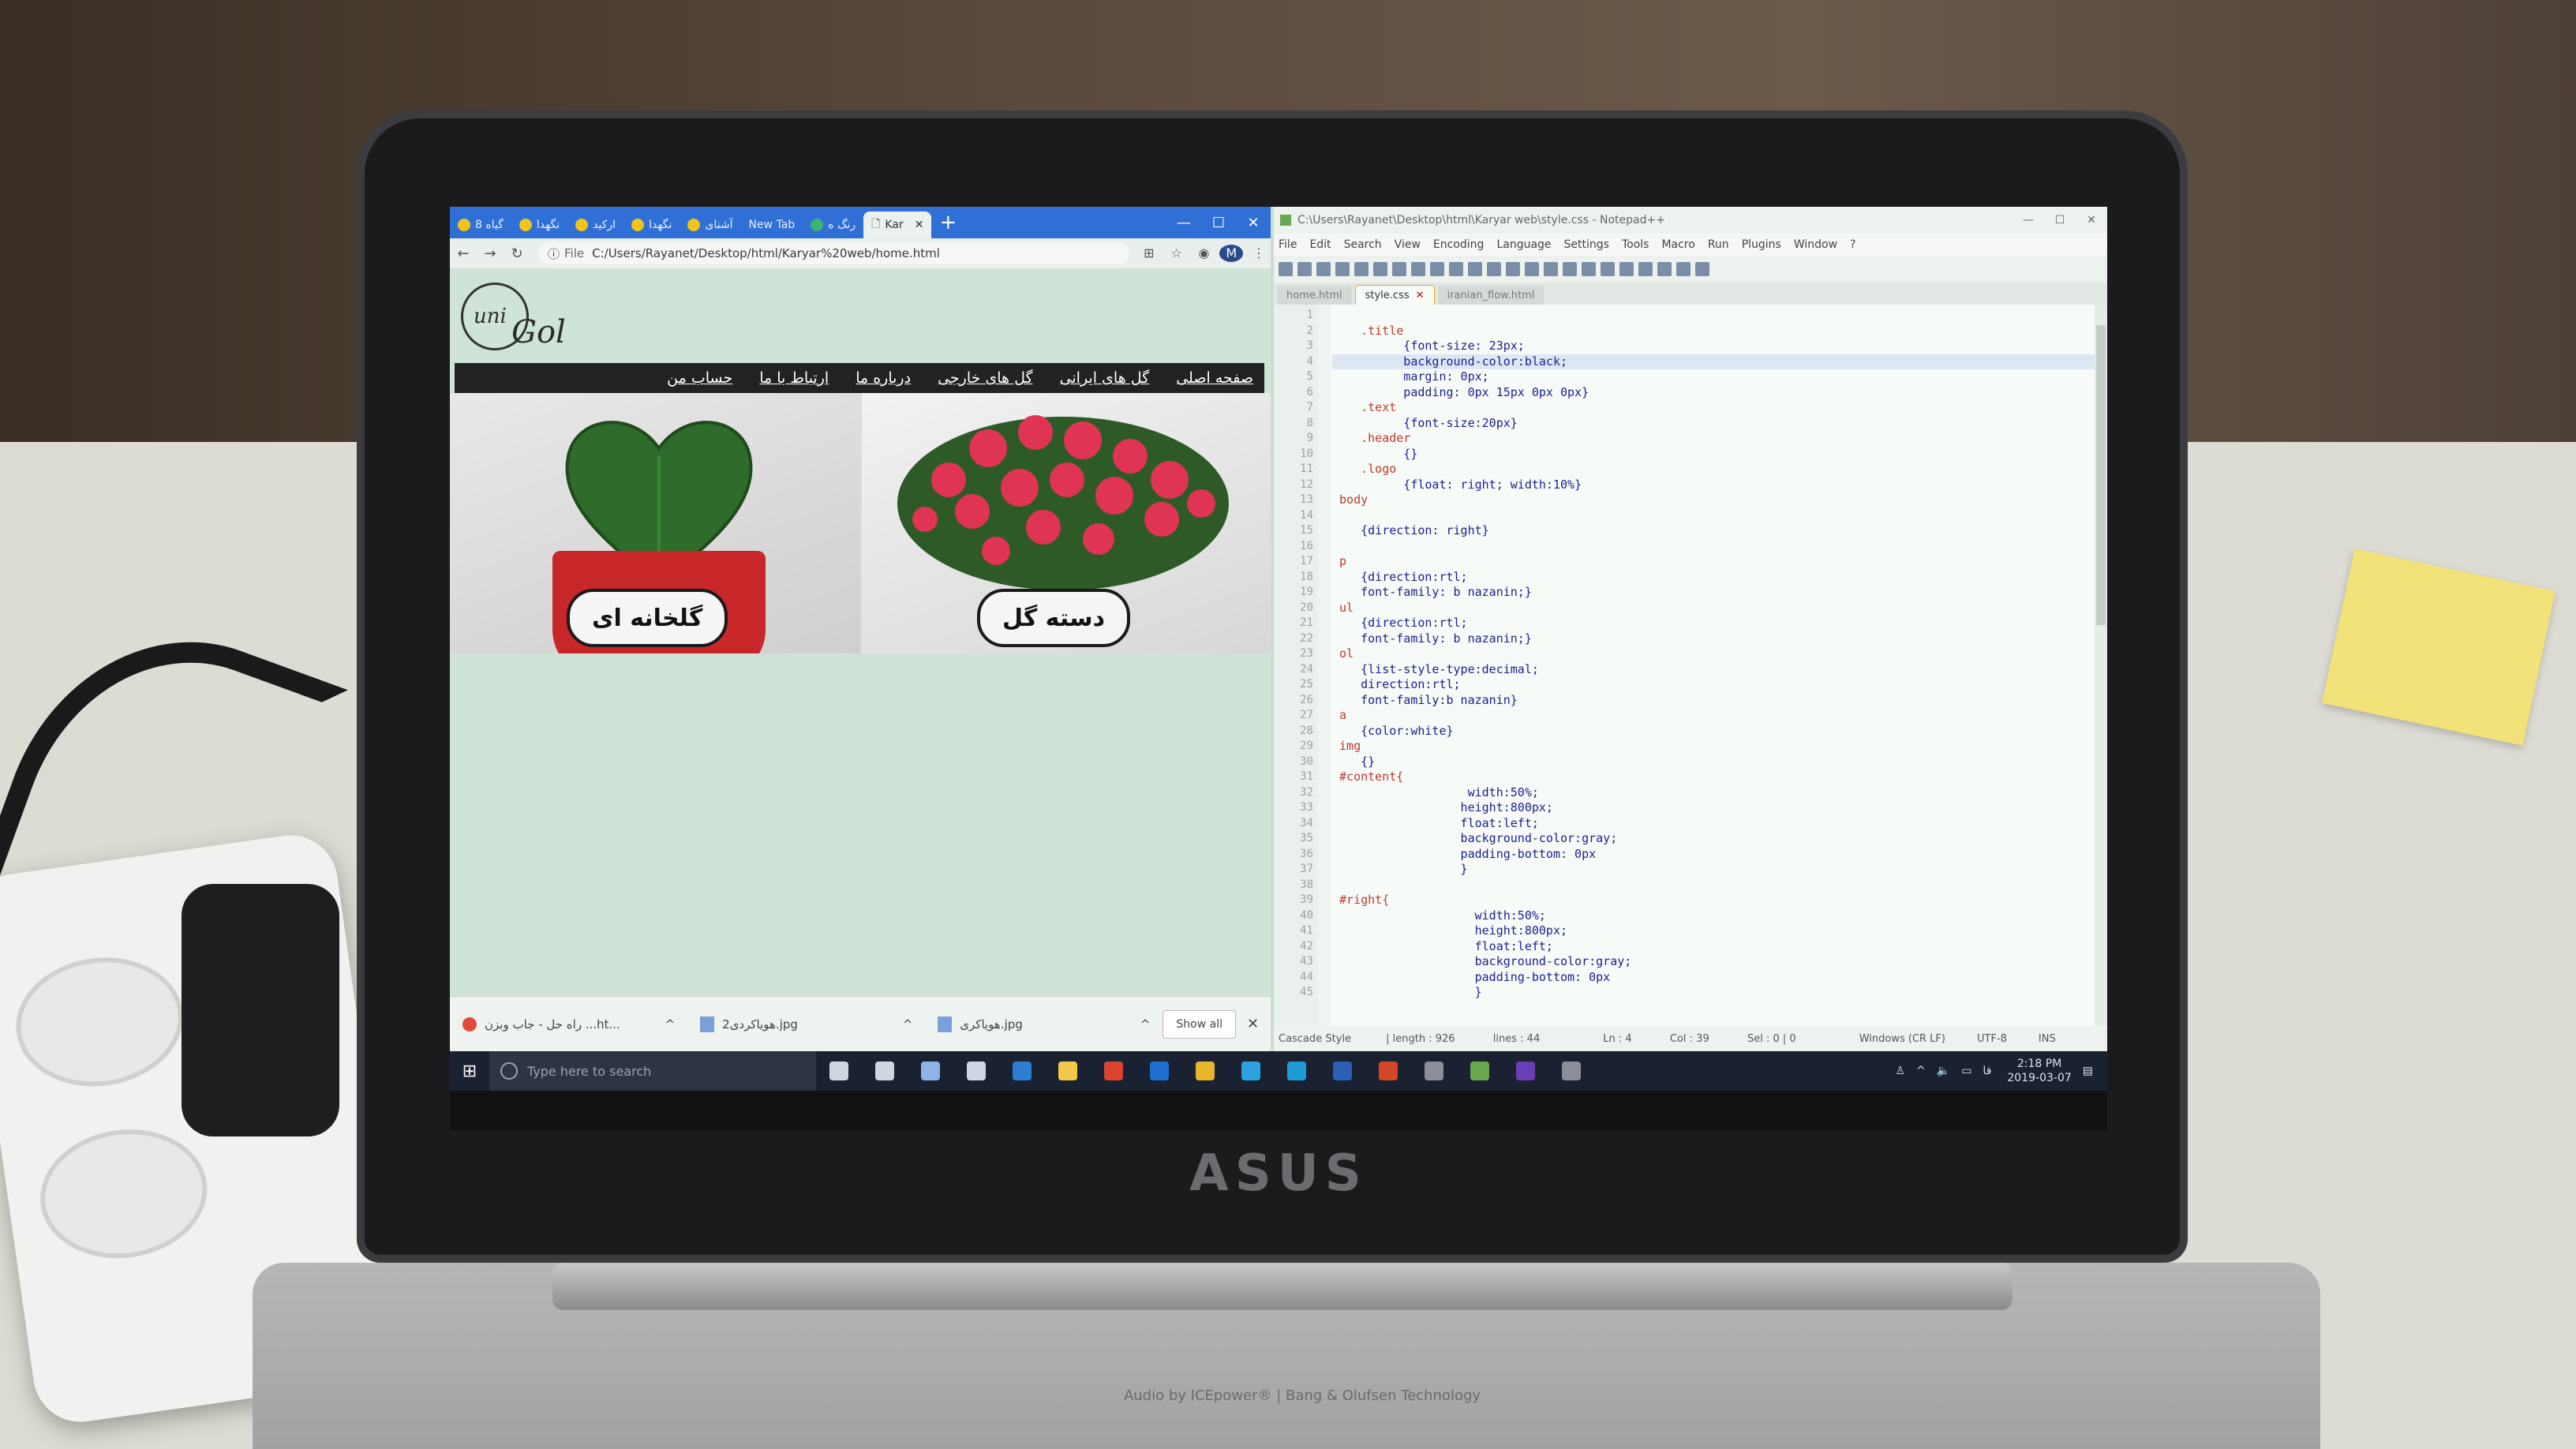 The image size is (2576, 1449). Describe the element at coordinates (1494, 269) in the screenshot. I see `find-icon` at that location.